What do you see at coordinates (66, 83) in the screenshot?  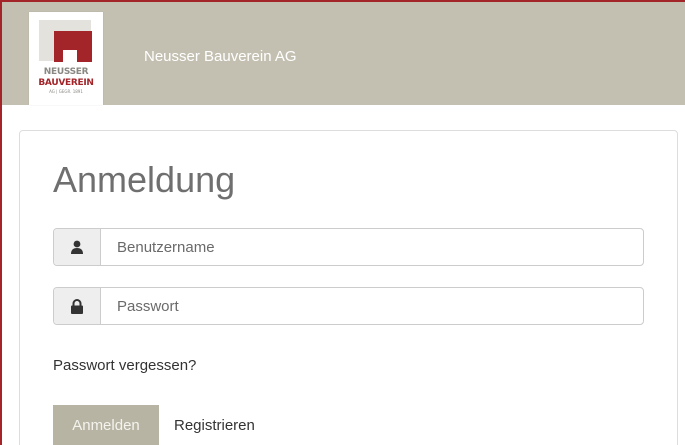 I see `logo-text-bauverein: BAUVEREIN` at bounding box center [66, 83].